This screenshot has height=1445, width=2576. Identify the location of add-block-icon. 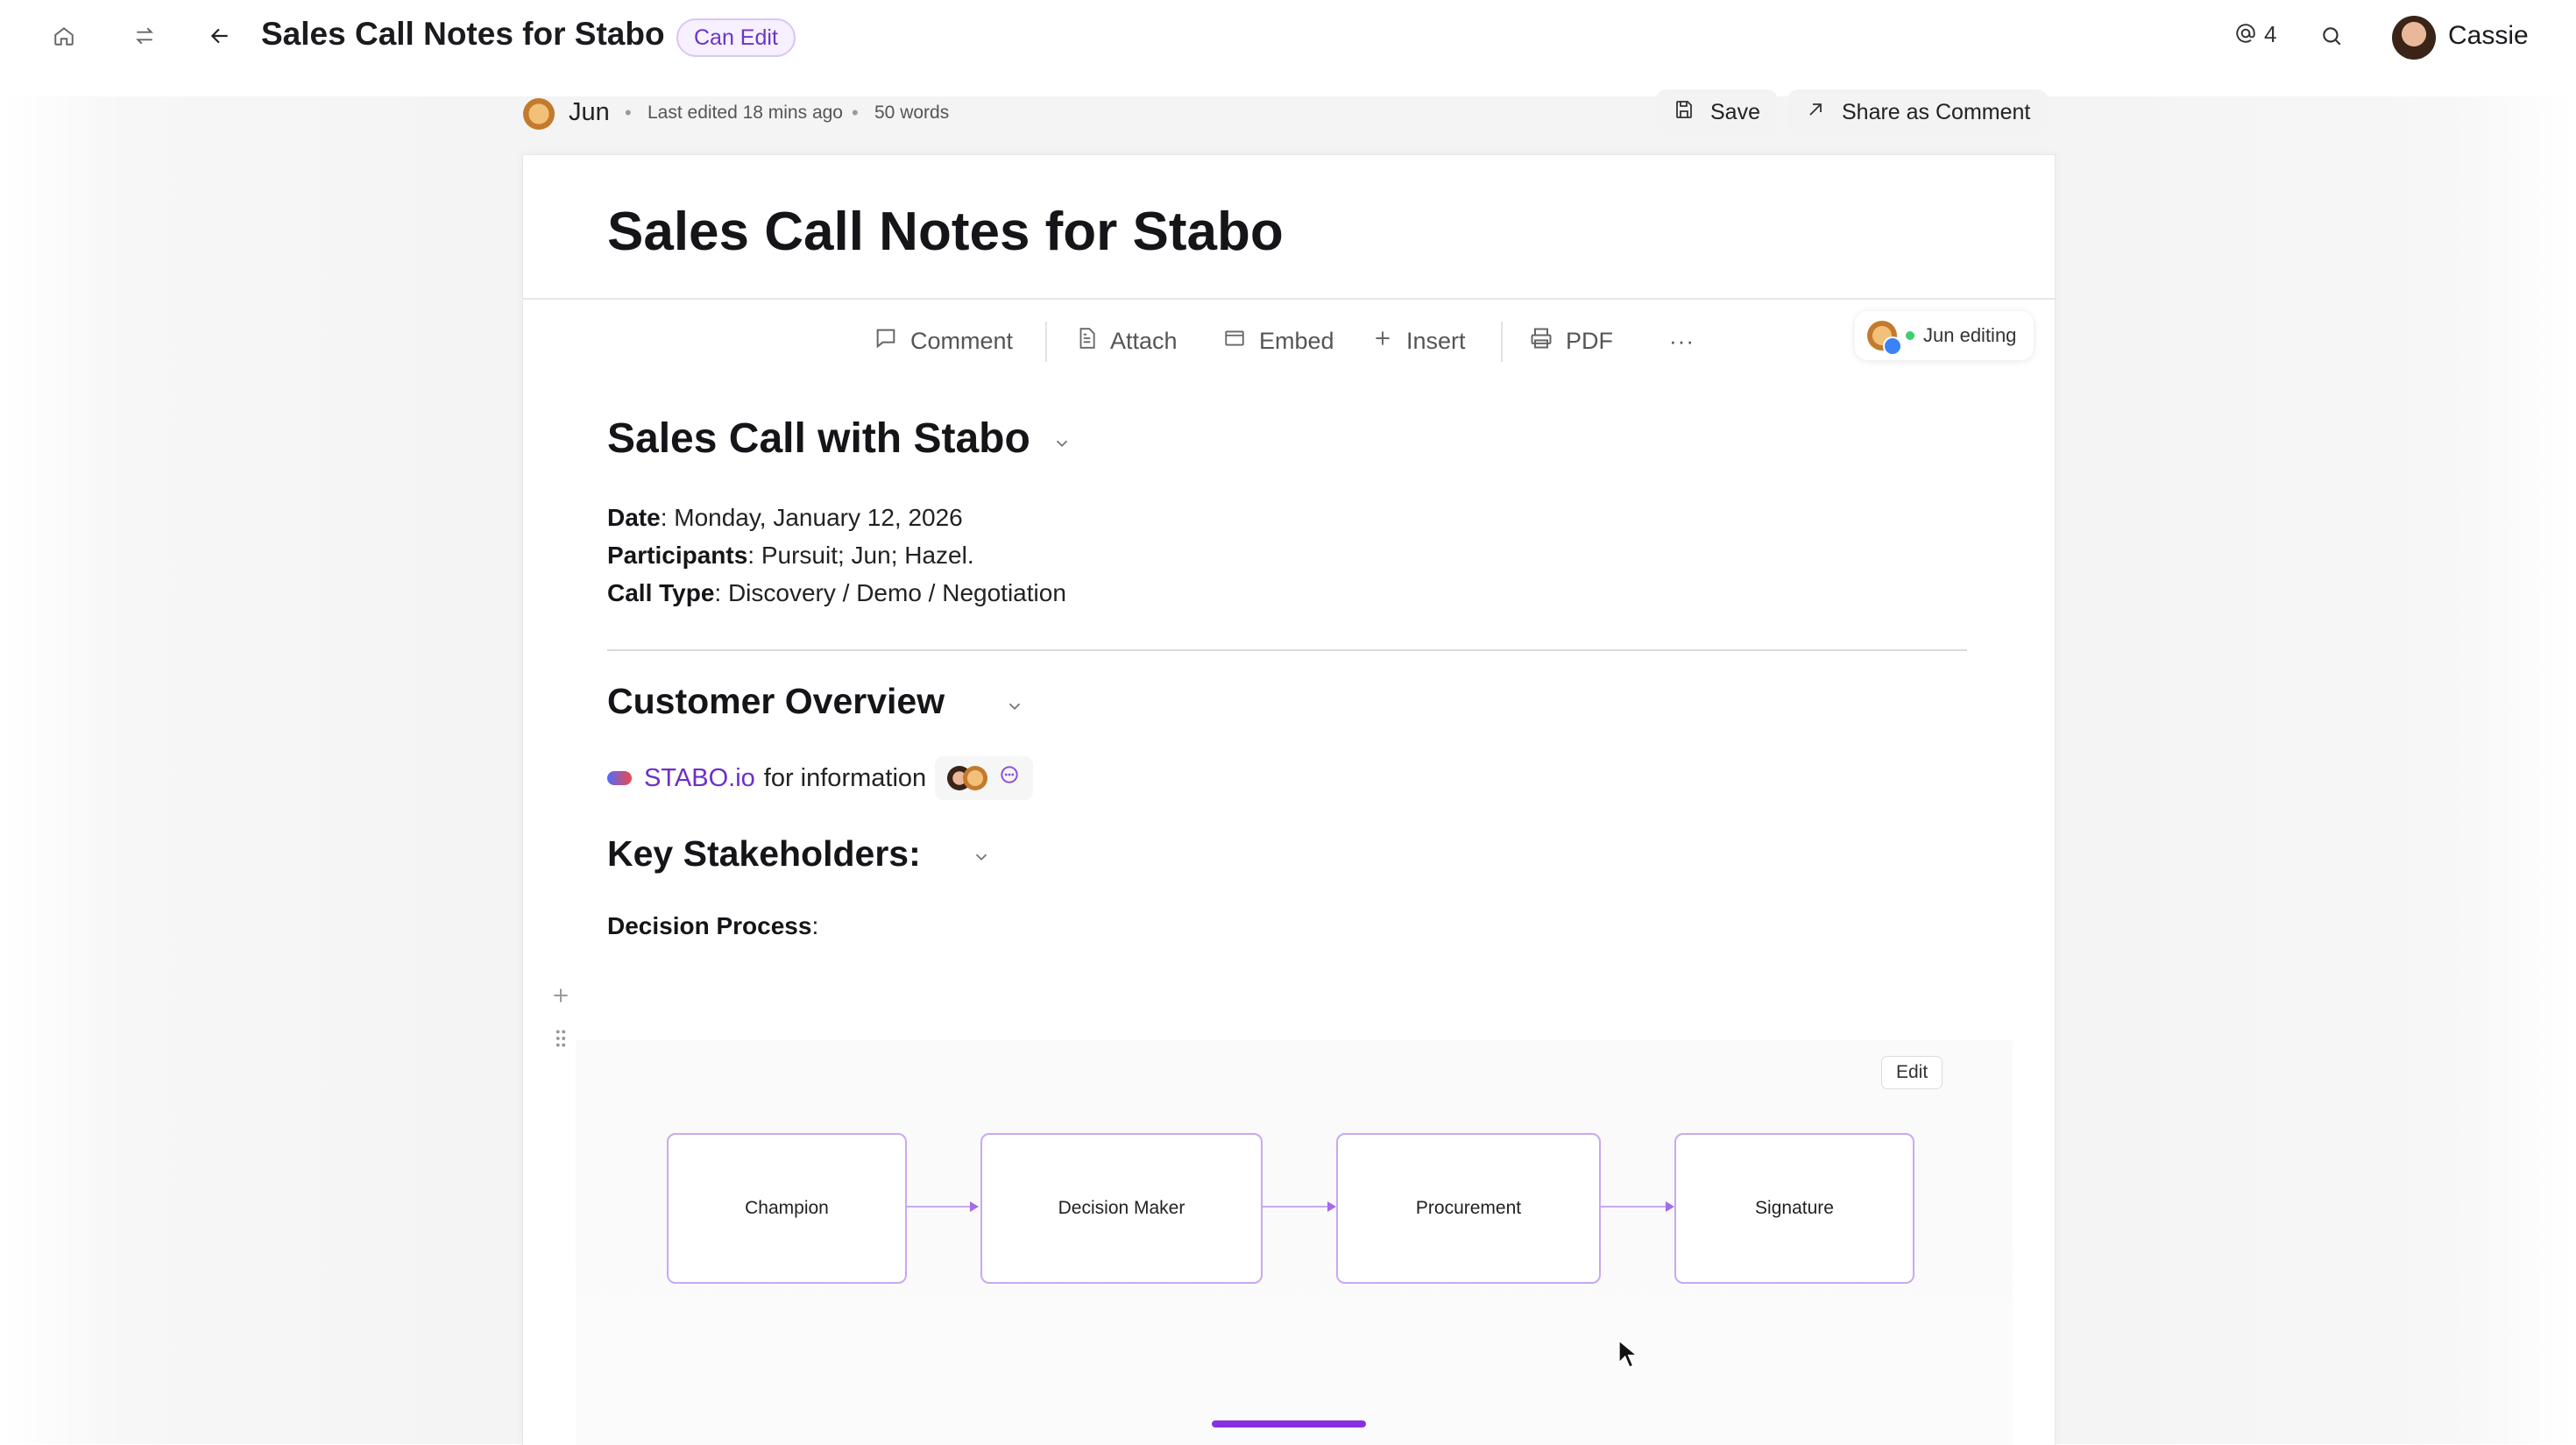
(560, 997).